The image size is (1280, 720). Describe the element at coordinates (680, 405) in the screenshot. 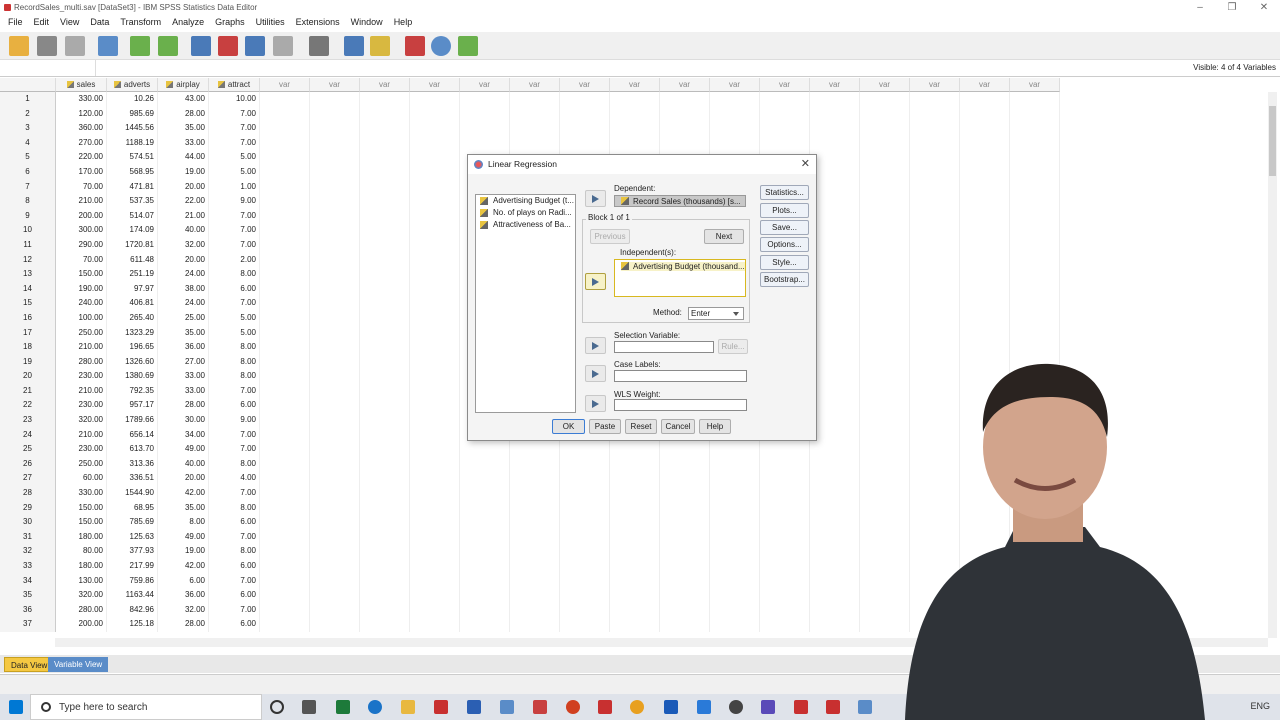

I see `wls-weight-field` at that location.